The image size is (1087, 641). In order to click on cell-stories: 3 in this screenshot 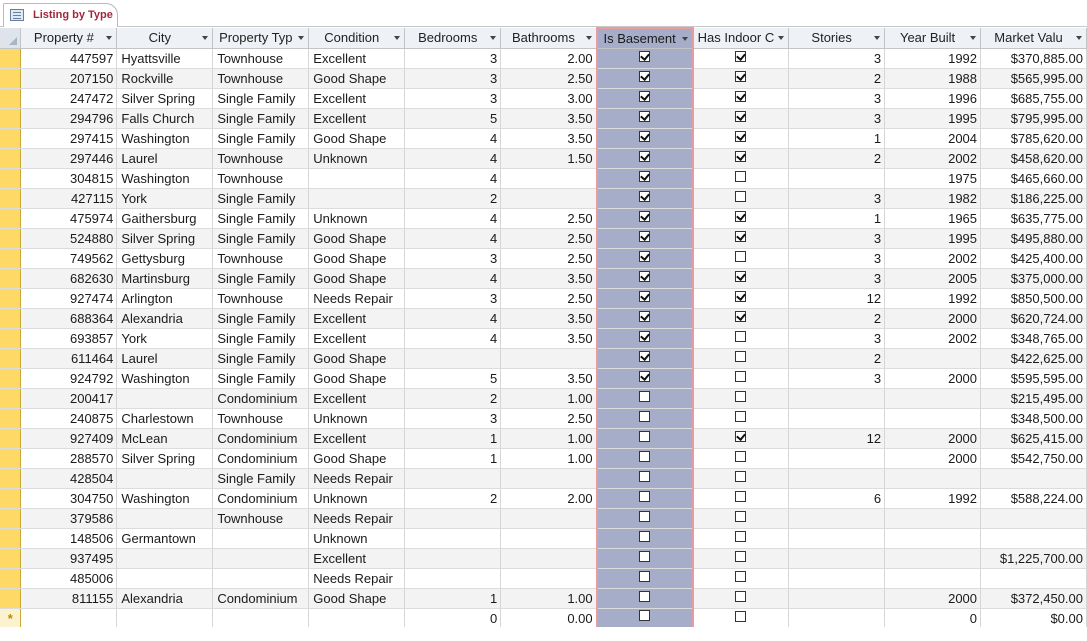, I will do `click(837, 58)`.